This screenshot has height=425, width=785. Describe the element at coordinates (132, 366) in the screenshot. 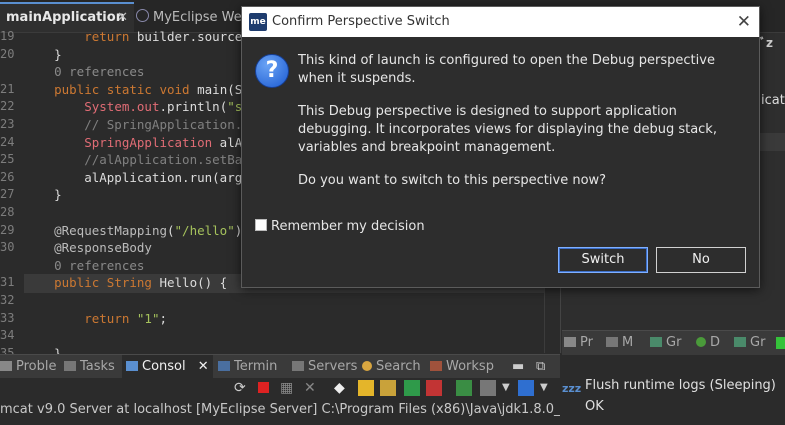

I see `console-icon` at that location.